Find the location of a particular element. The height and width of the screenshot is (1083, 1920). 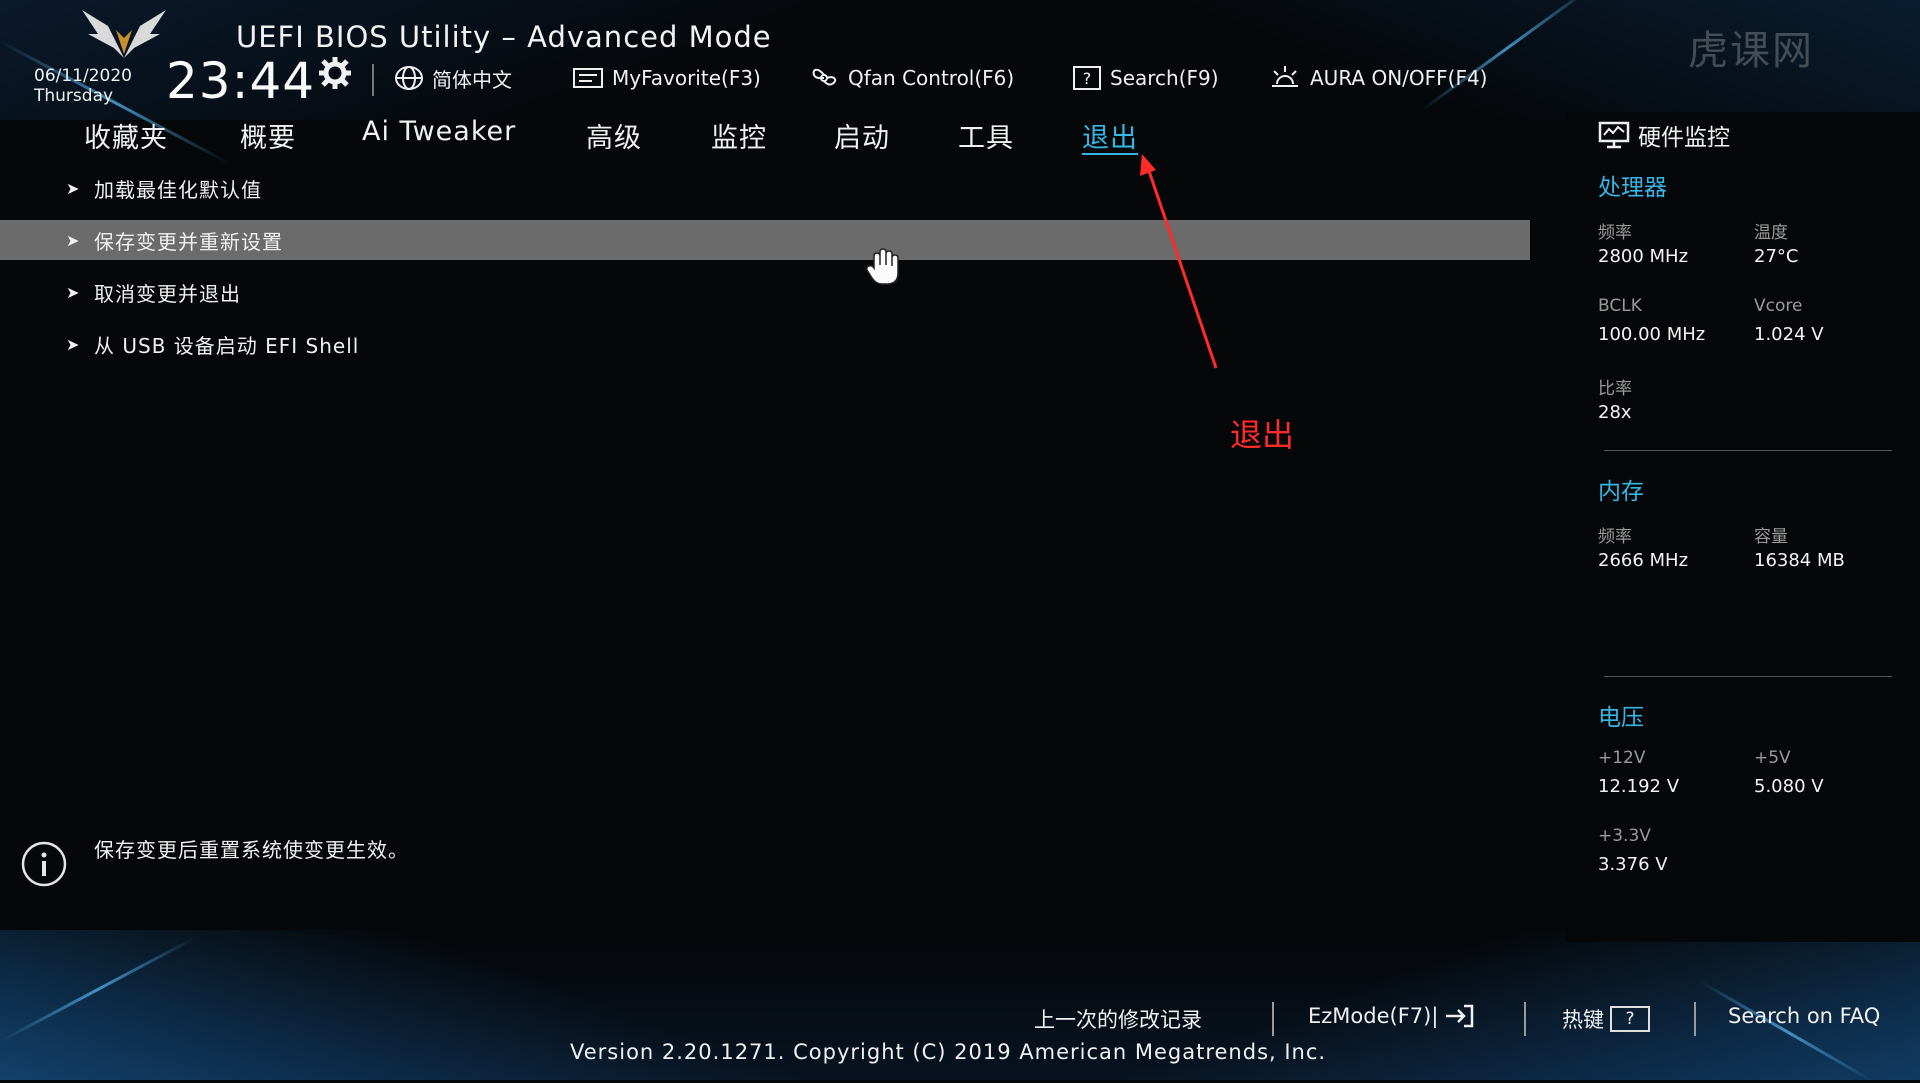

aura-icon is located at coordinates (1285, 76).